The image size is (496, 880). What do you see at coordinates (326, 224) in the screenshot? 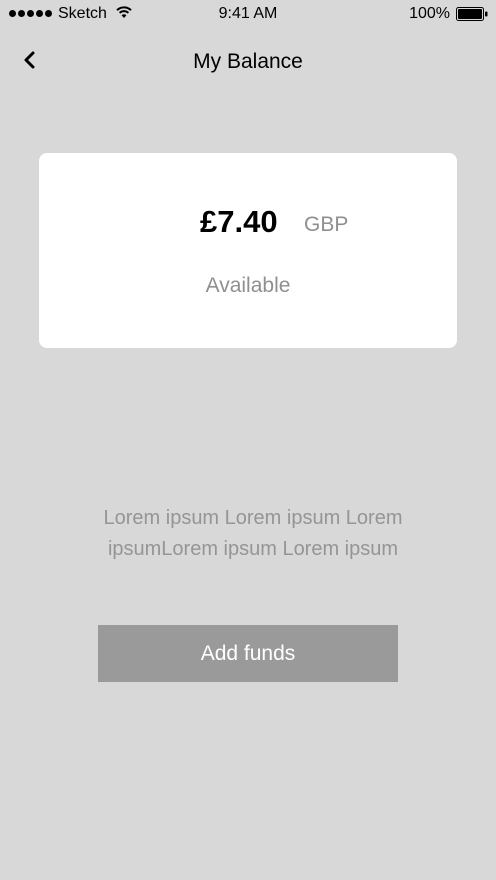
I see `balance-currency: GBP` at bounding box center [326, 224].